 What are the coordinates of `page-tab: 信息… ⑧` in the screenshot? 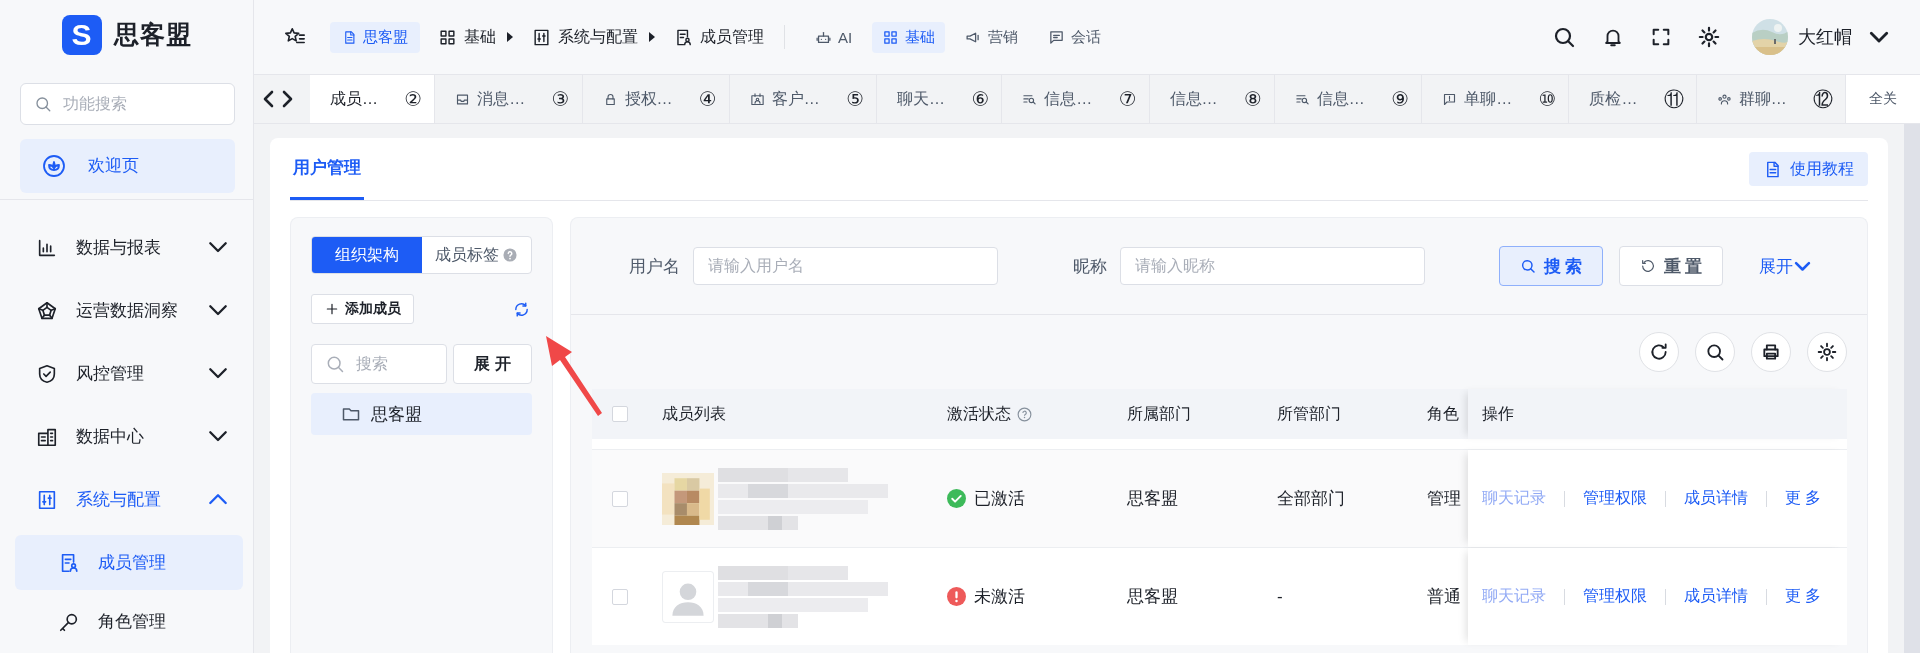 It's located at (1212, 99).